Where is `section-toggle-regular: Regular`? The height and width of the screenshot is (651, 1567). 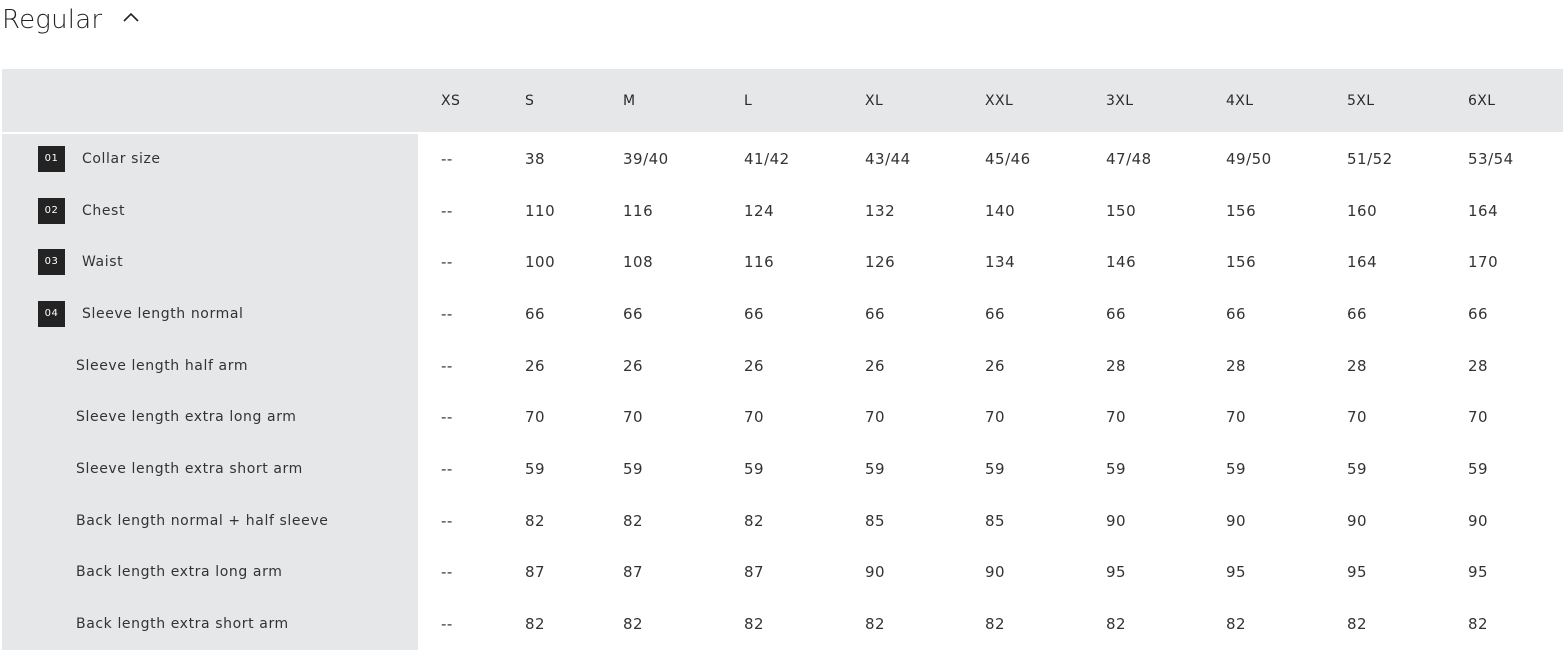
section-toggle-regular: Regular is located at coordinates (71, 20).